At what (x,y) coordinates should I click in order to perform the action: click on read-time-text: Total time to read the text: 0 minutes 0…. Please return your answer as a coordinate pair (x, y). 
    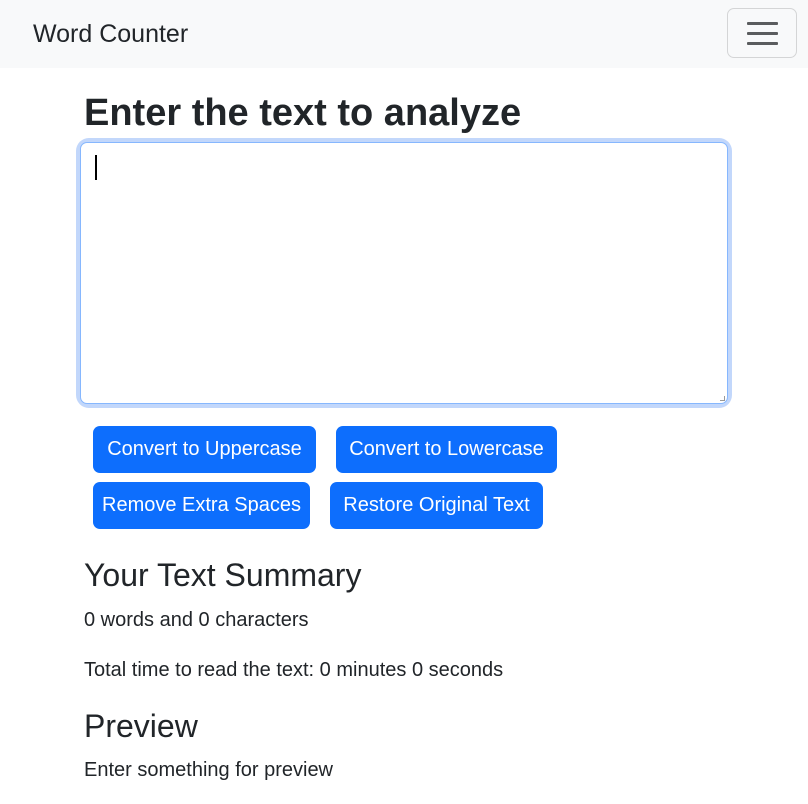
    Looking at the image, I should click on (294, 670).